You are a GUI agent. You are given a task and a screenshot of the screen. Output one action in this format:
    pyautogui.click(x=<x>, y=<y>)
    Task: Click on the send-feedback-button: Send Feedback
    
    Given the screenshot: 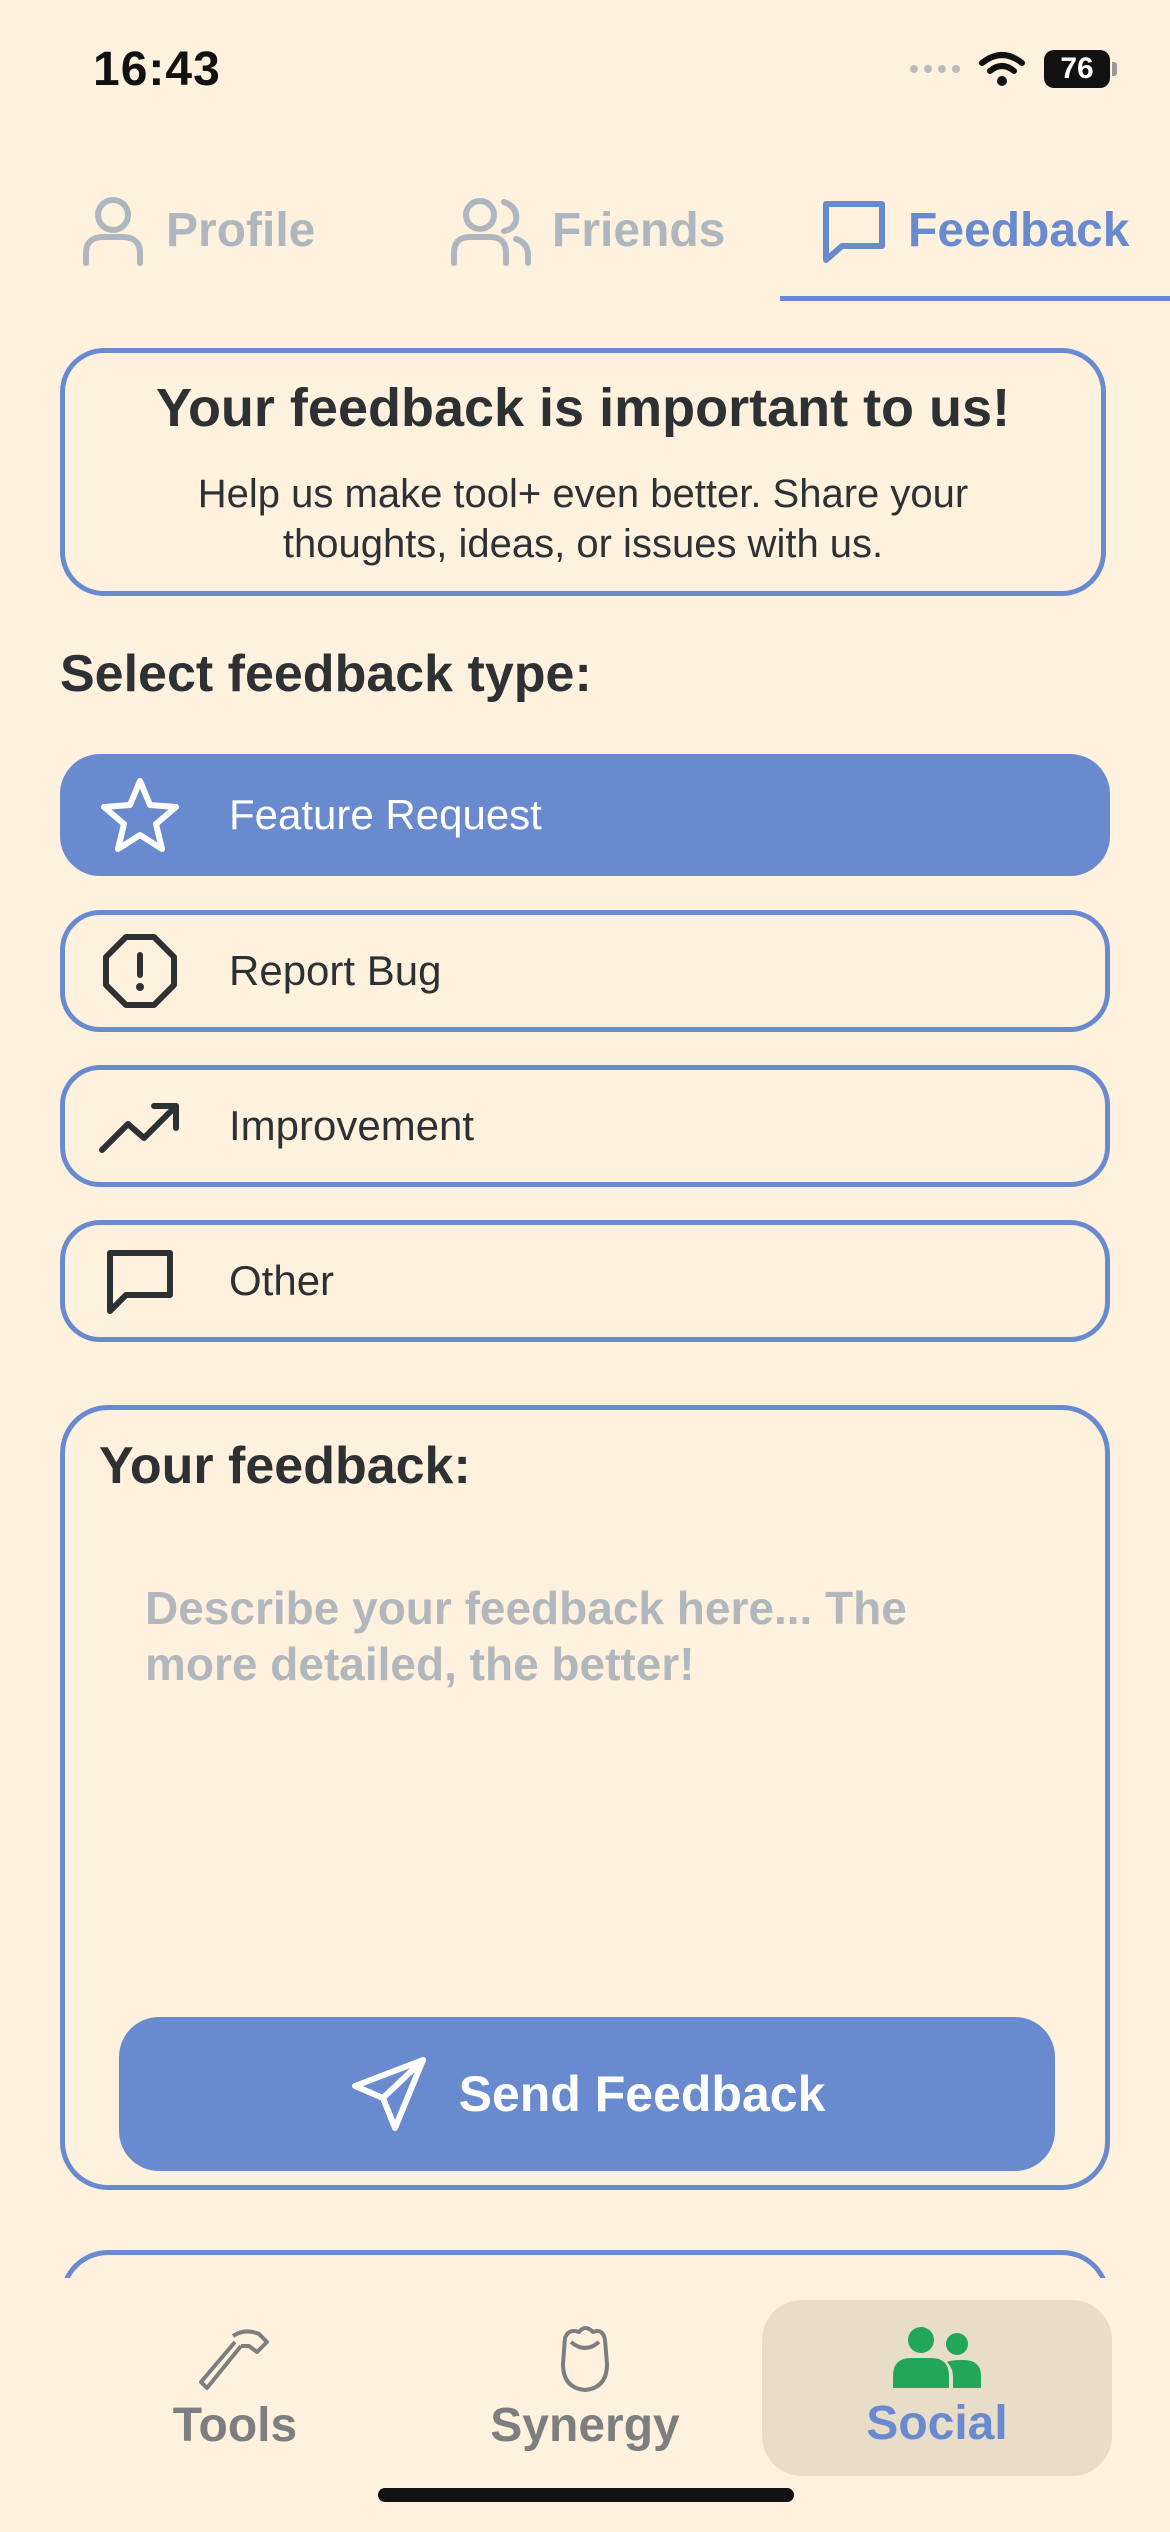 What is the action you would take?
    pyautogui.click(x=587, y=2094)
    